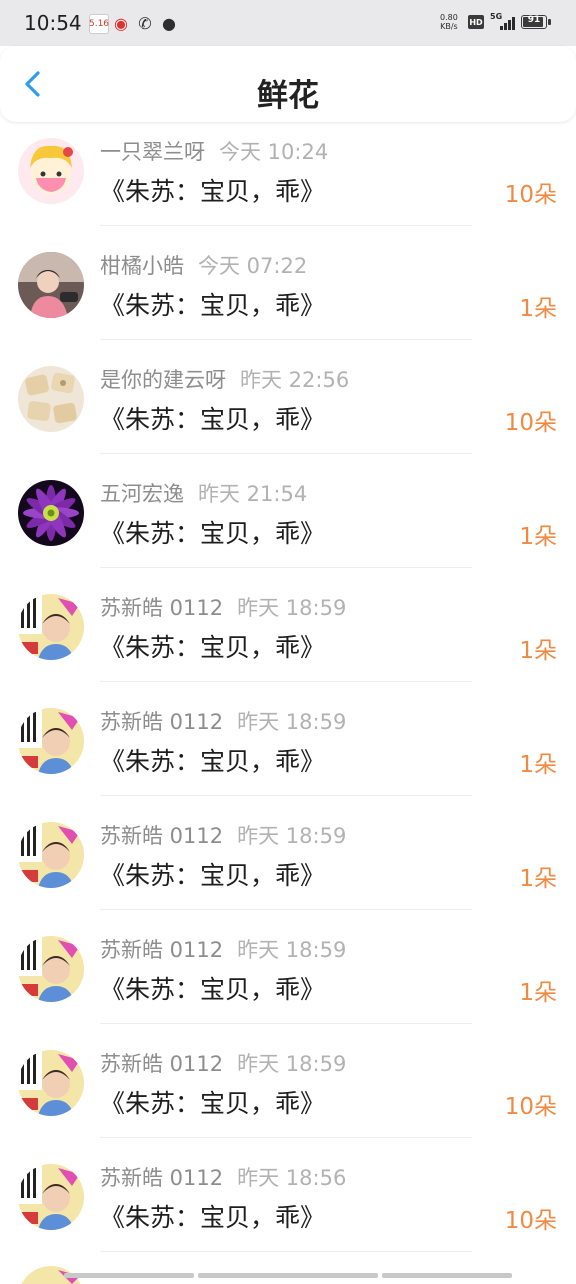  I want to click on next-list-item-peek, so click(288, 1273).